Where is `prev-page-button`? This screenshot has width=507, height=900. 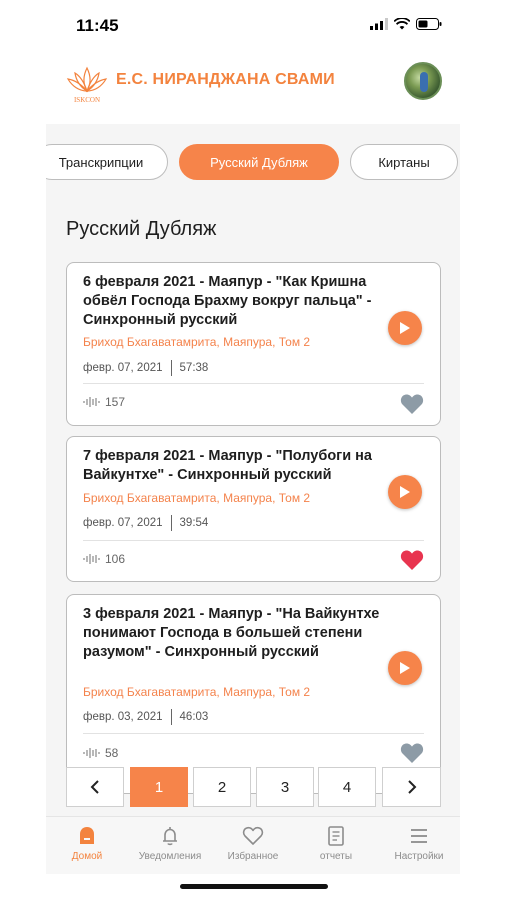
prev-page-button is located at coordinates (95, 787).